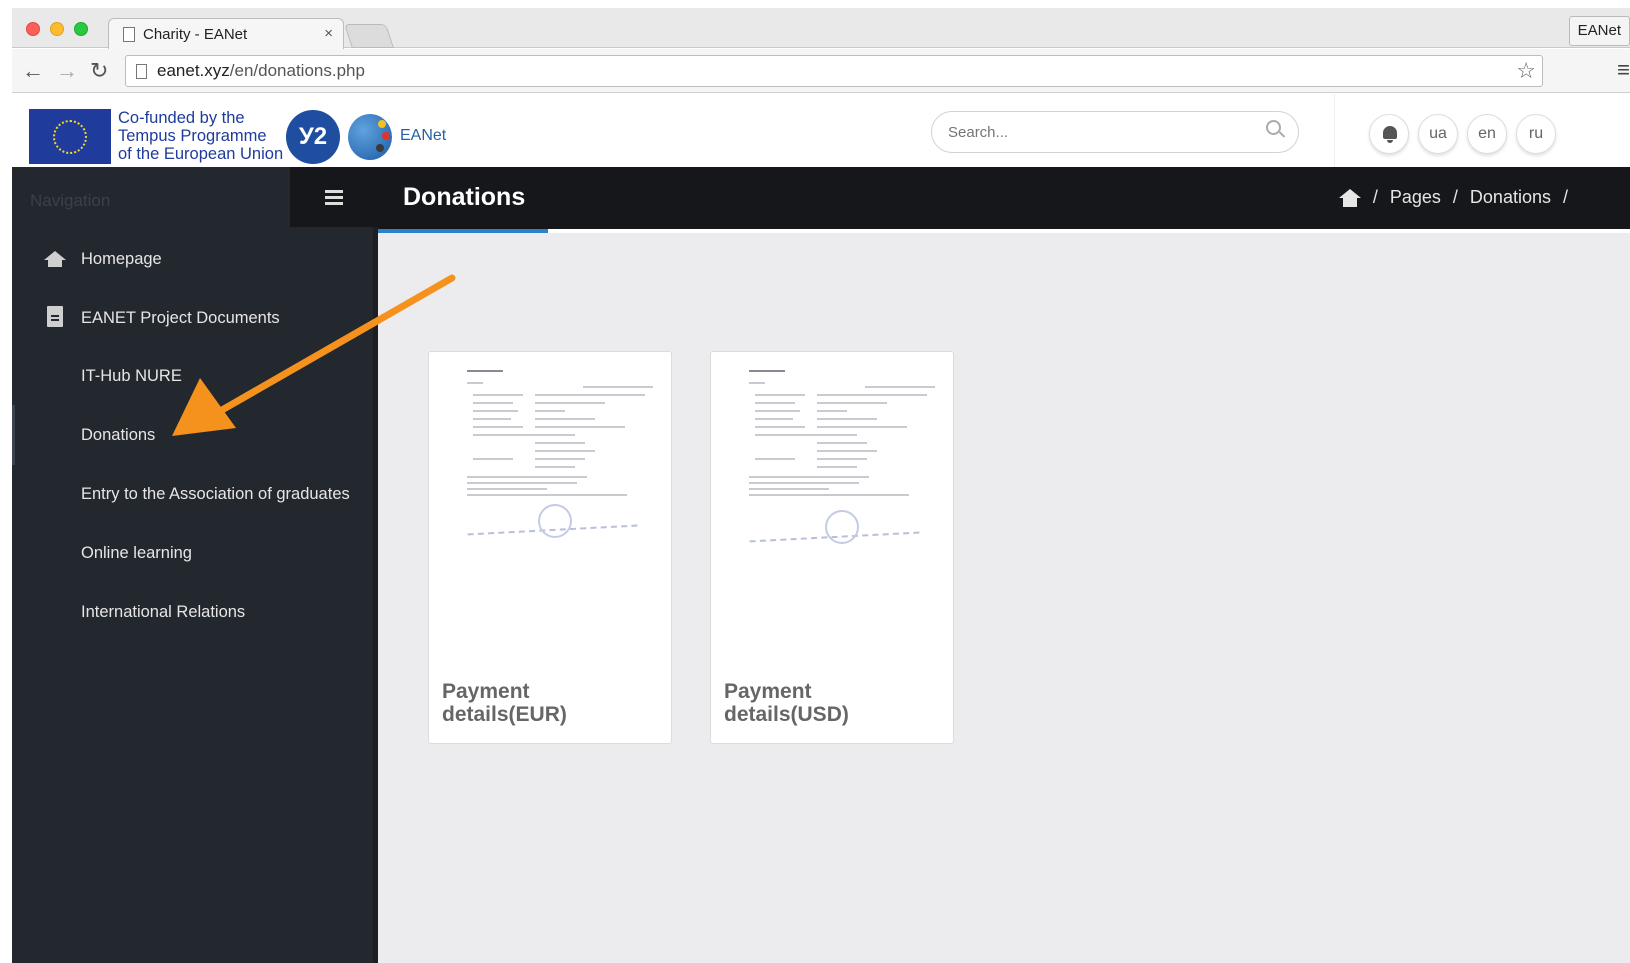  I want to click on sidebar-item-donations: Donations, so click(118, 435).